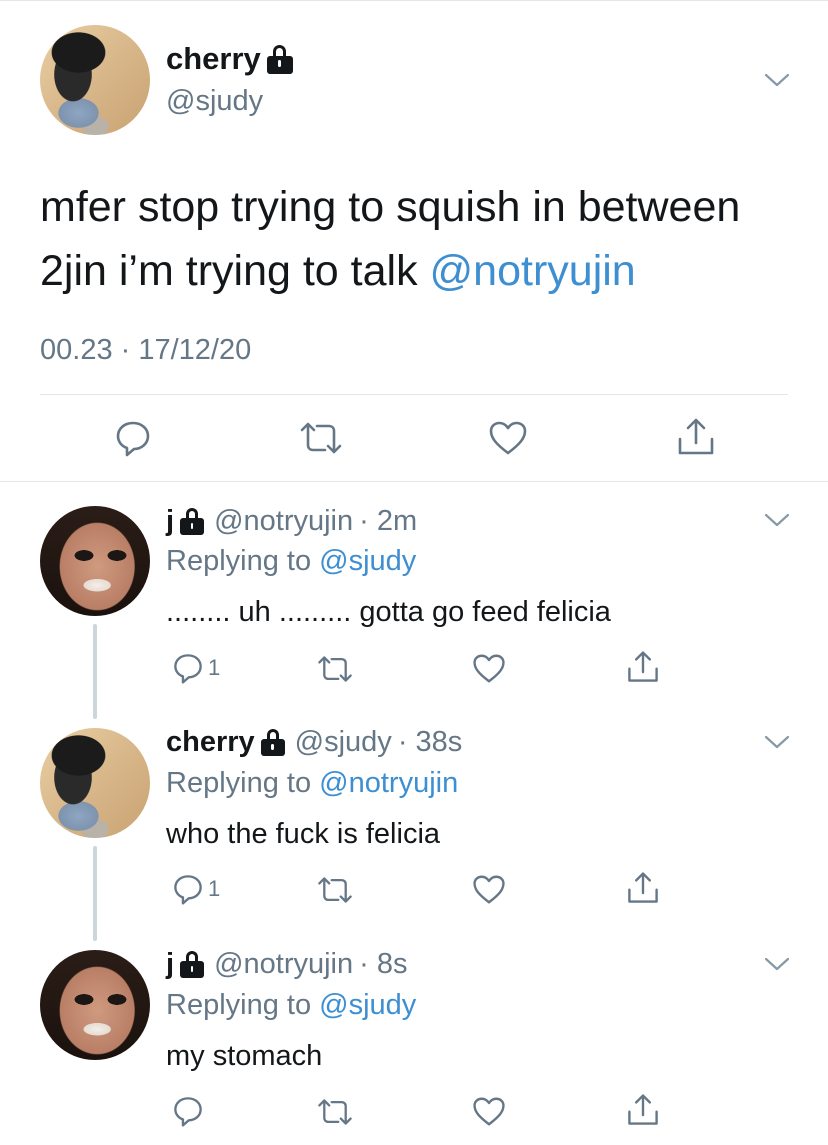 Image resolution: width=828 pixels, height=1145 pixels. I want to click on author-name-row: cherry @sjudy · 38s, so click(314, 742).